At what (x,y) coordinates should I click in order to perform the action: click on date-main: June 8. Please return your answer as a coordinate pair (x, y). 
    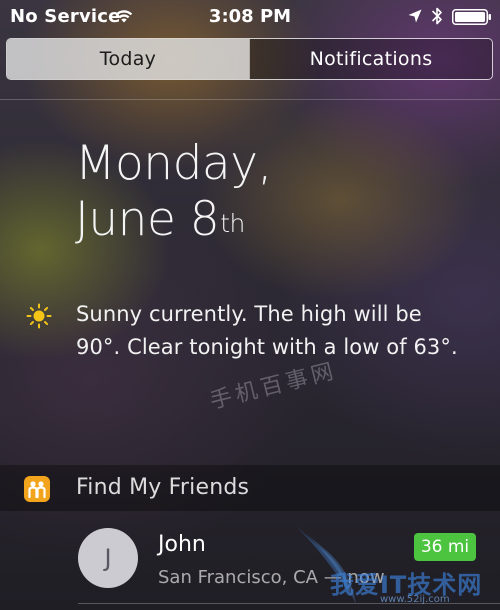
    Looking at the image, I should click on (147, 219).